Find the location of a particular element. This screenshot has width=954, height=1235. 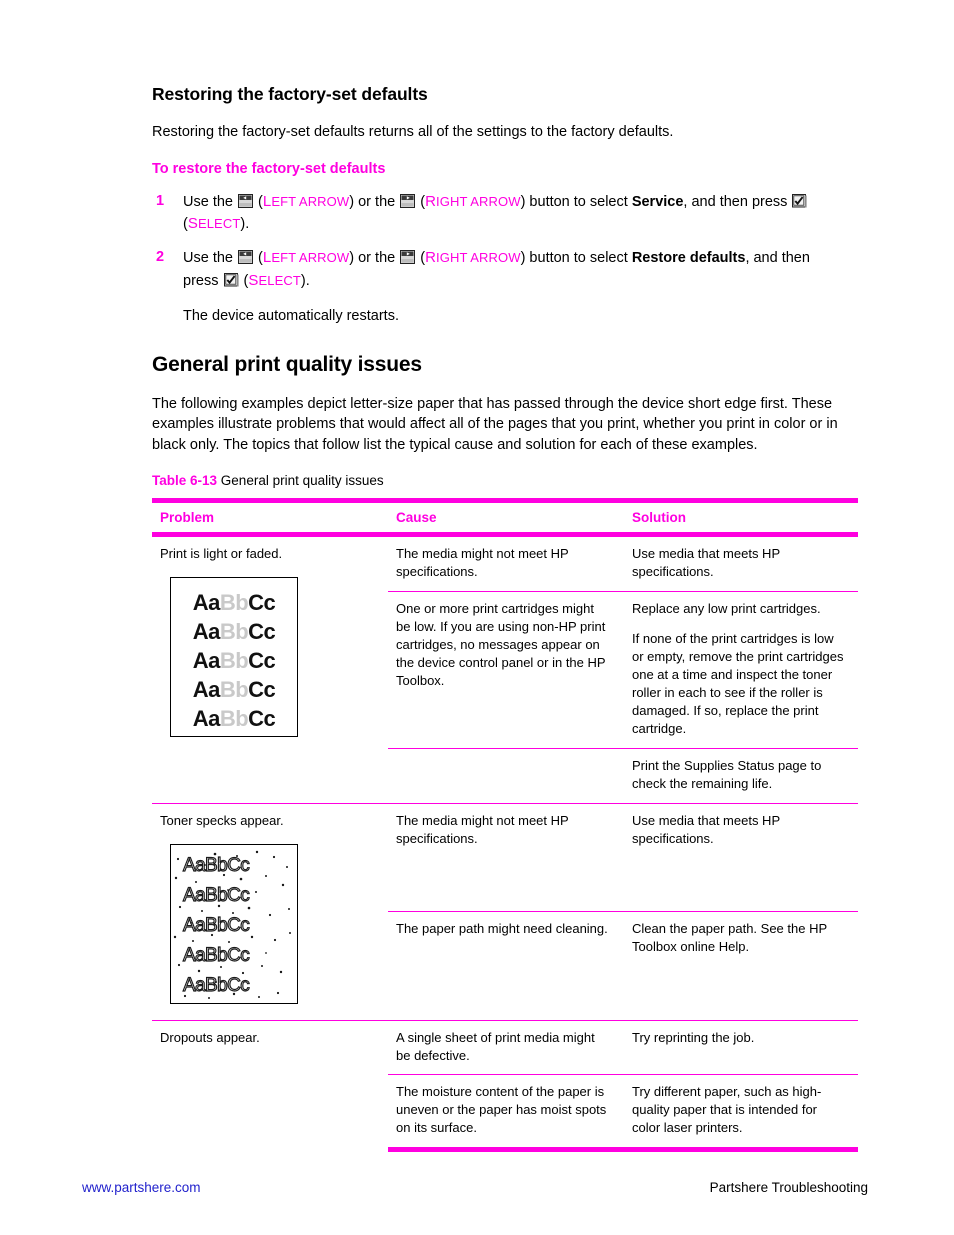

solution-text: Replace any low print cartridges. is located at coordinates (726, 609).